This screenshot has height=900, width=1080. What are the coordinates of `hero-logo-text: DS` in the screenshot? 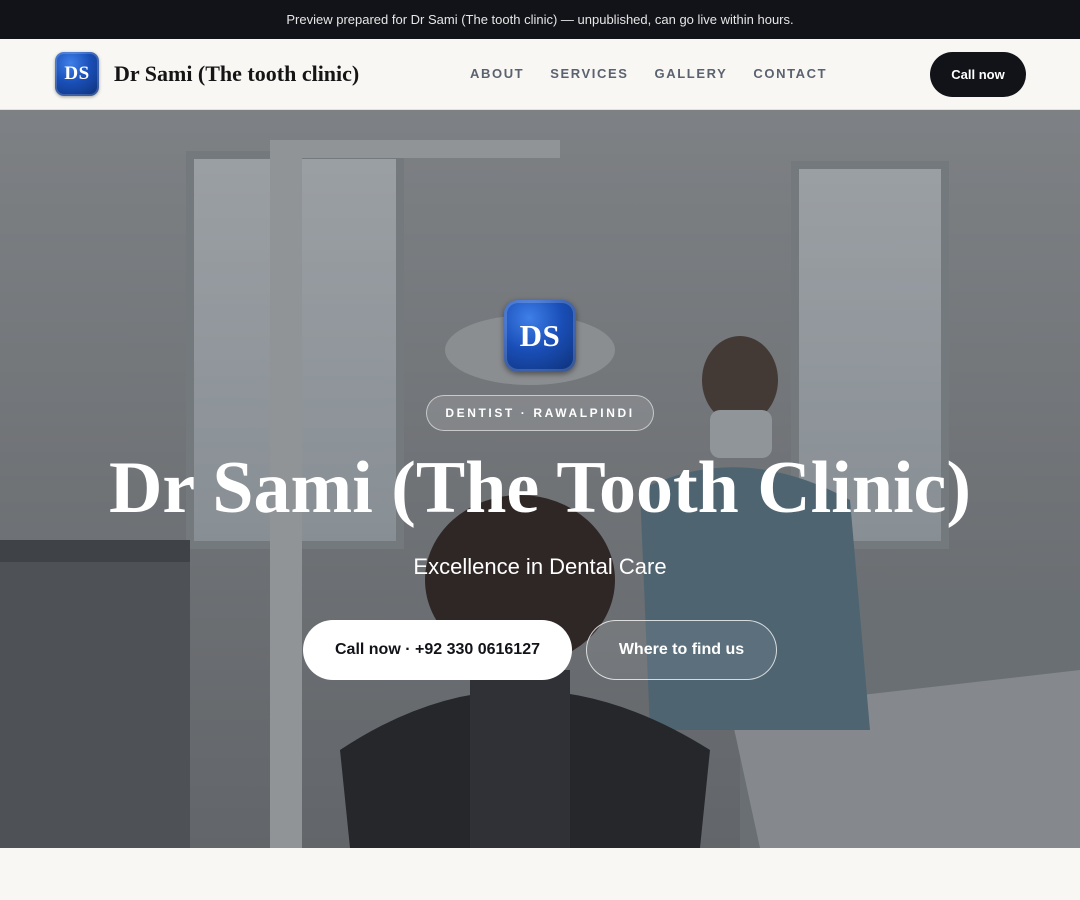 It's located at (540, 335).